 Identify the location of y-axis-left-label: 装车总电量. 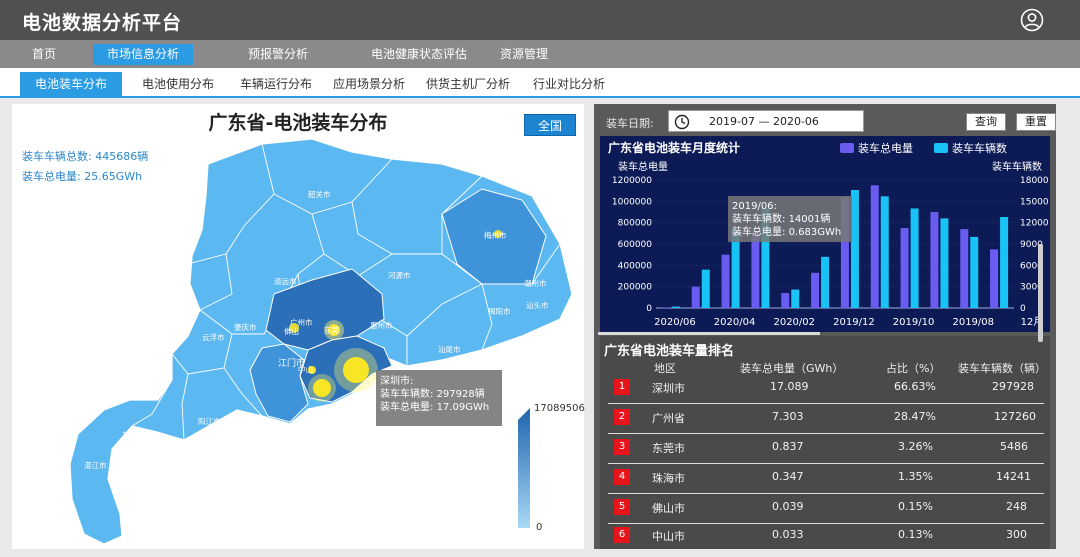
(643, 166).